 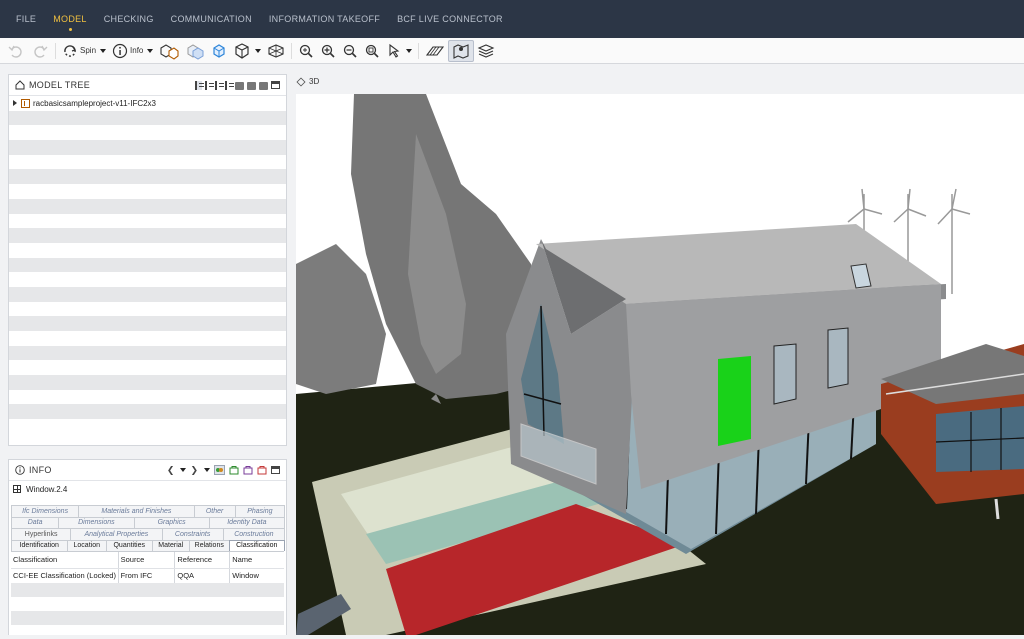 I want to click on column-header: Source, so click(x=147, y=560).